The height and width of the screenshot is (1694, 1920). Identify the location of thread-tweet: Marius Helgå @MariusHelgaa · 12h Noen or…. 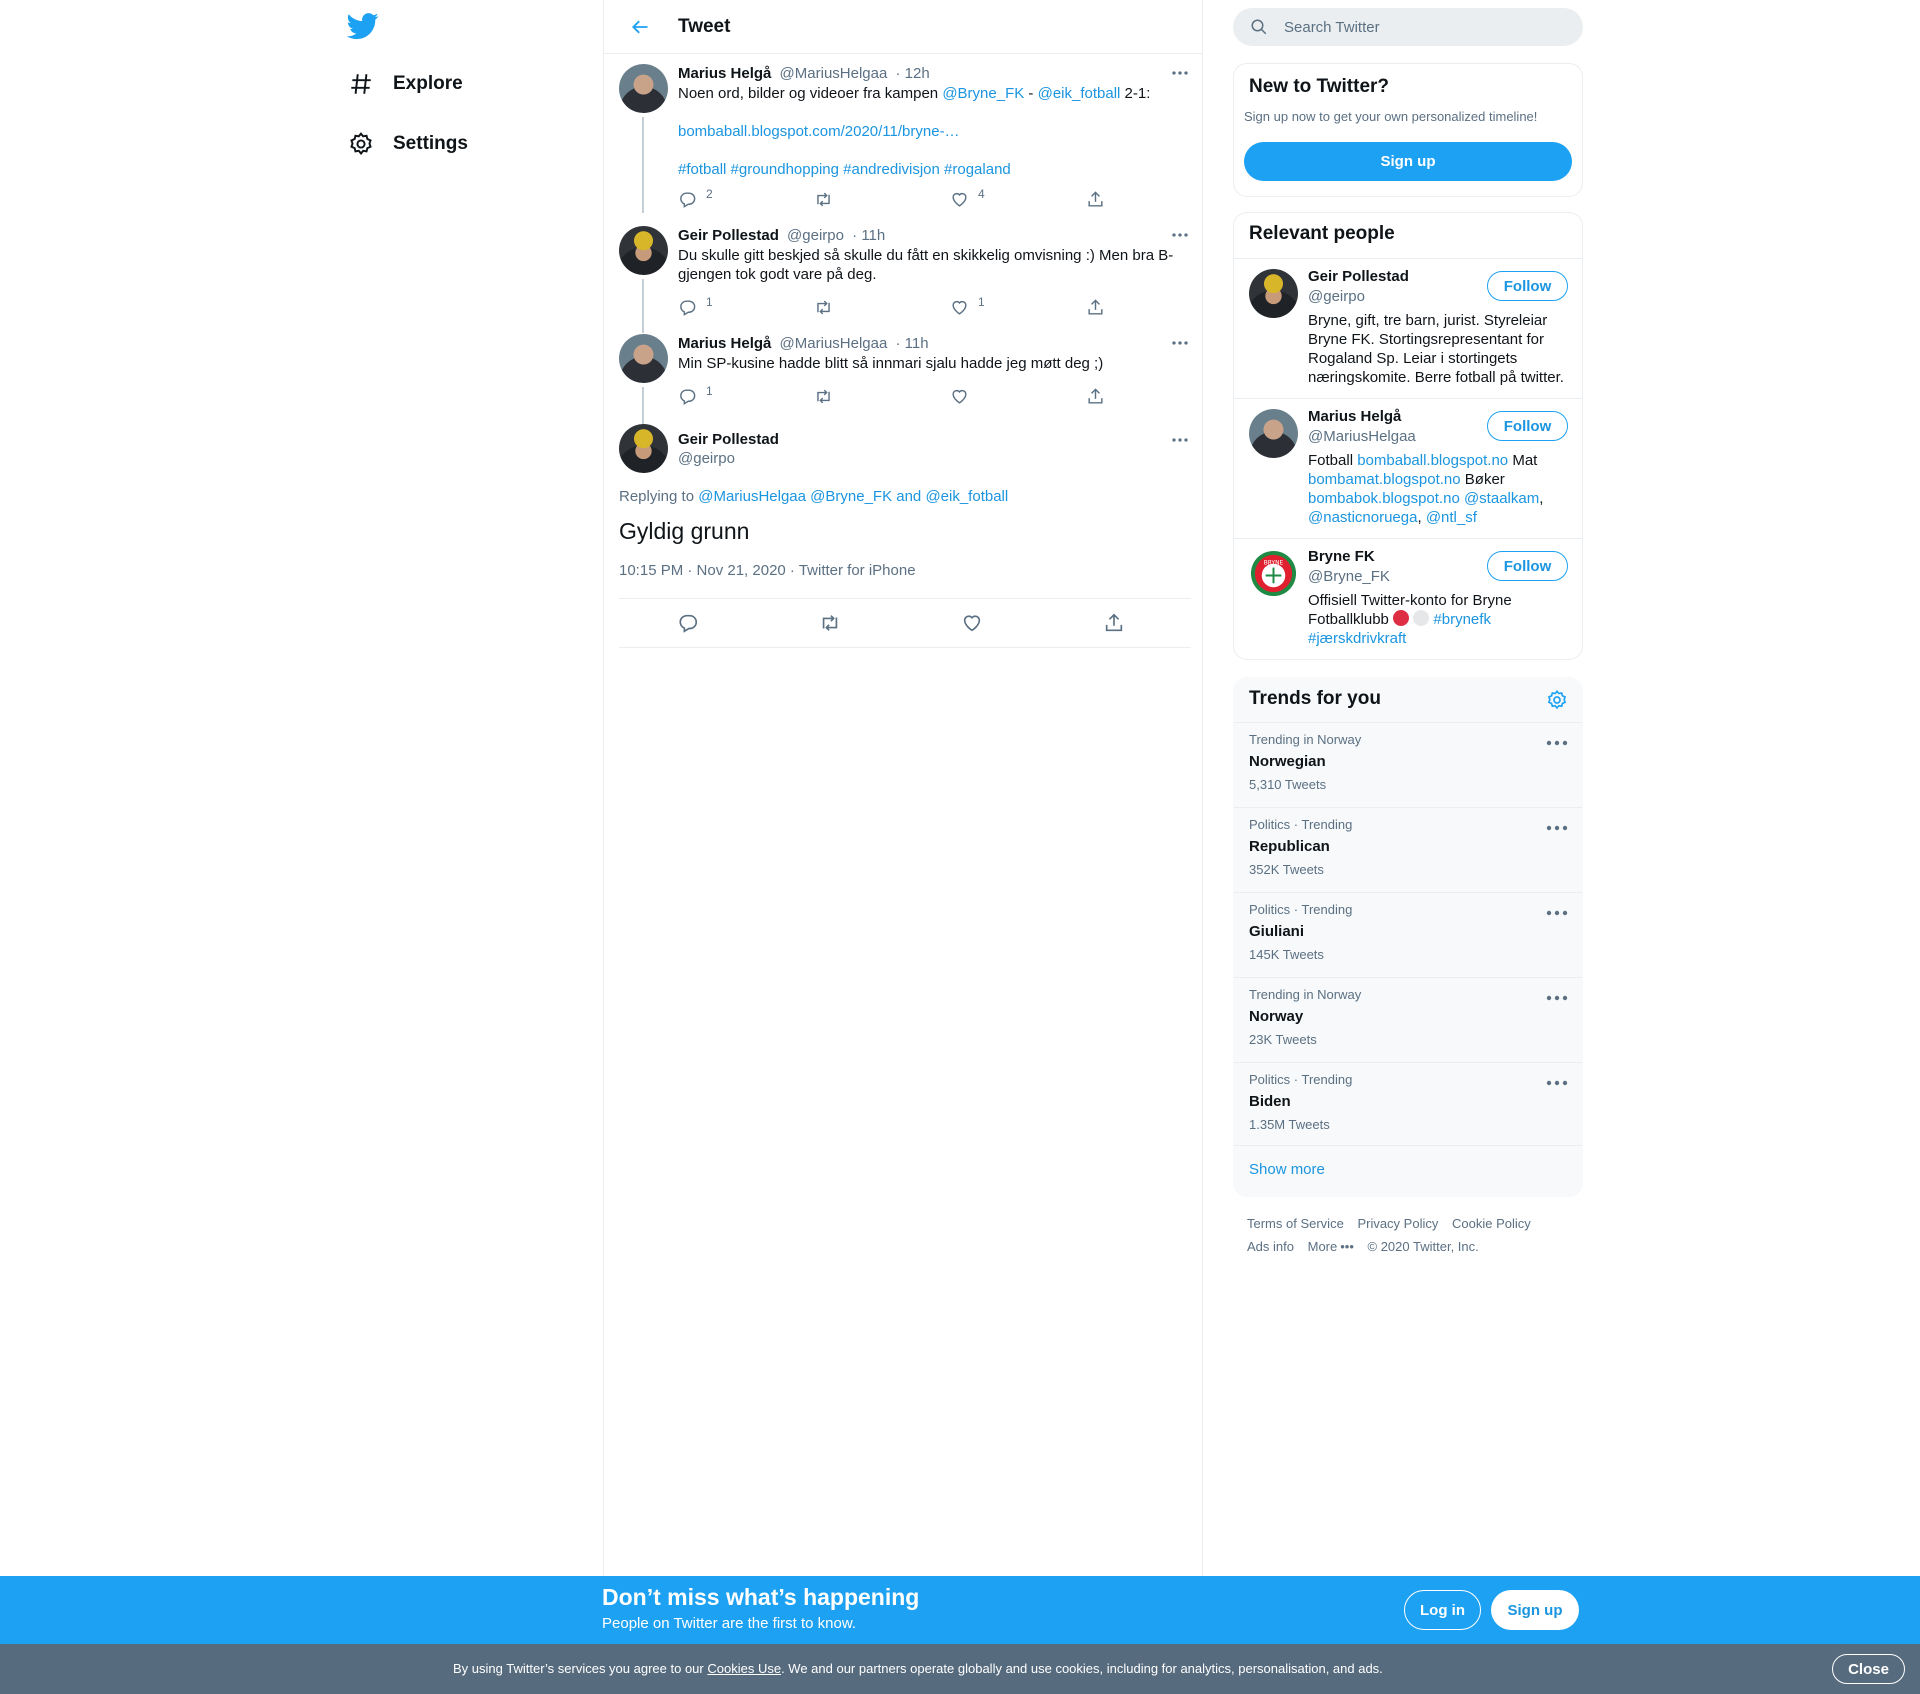
(905, 139).